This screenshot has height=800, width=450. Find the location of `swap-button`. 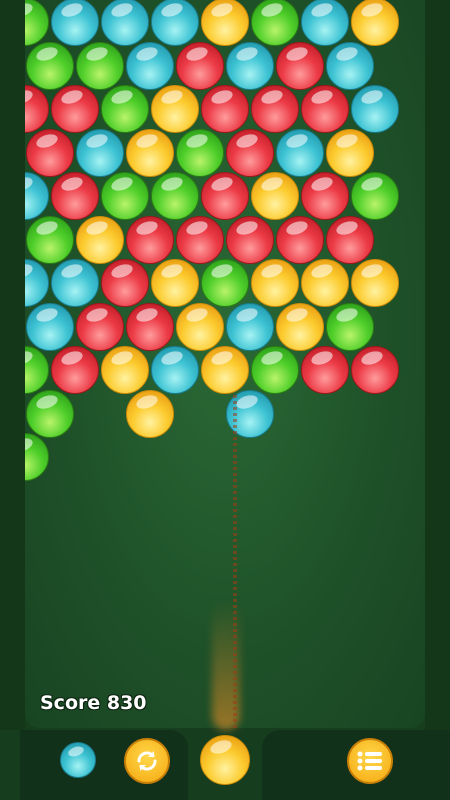

swap-button is located at coordinates (147, 761).